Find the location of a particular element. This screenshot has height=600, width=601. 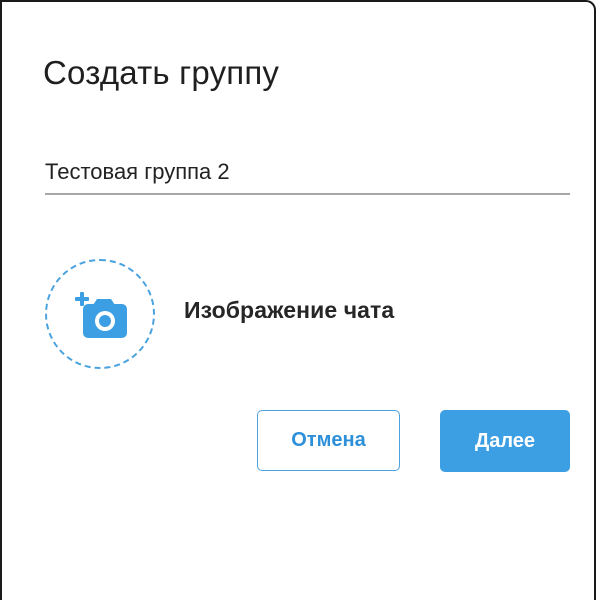

dialog-title: Создать группу is located at coordinates (161, 72).